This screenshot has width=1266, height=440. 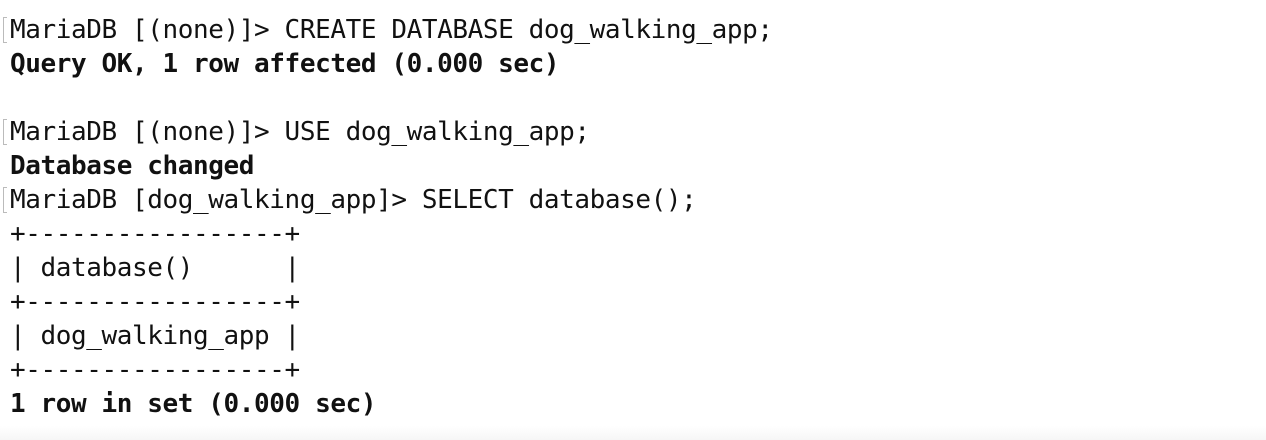 What do you see at coordinates (633, 433) in the screenshot?
I see `window-bottom-edge` at bounding box center [633, 433].